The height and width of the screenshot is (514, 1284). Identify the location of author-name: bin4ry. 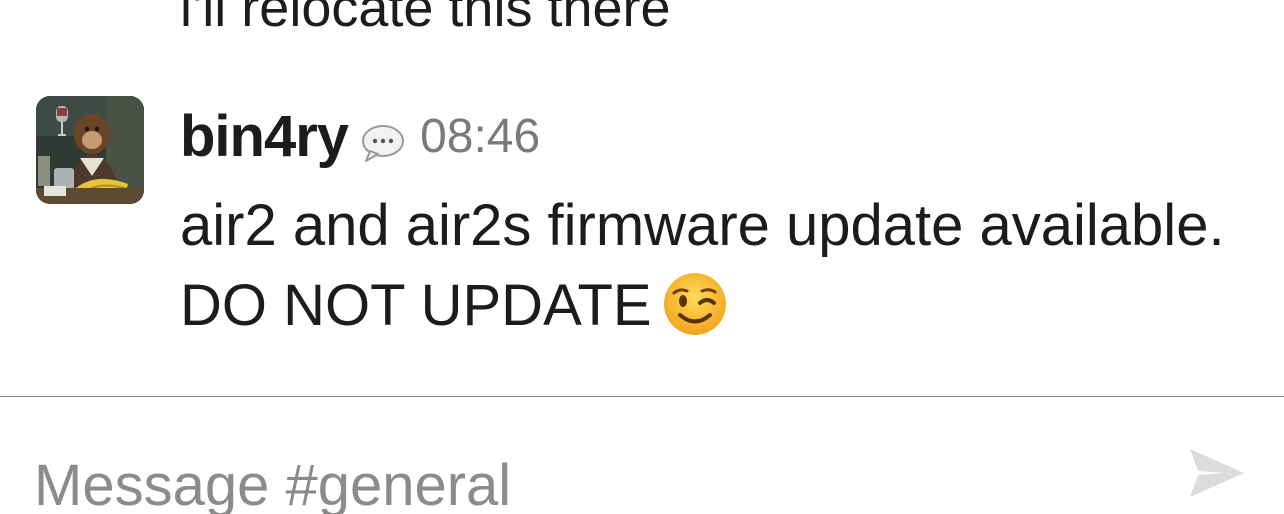
(264, 136).